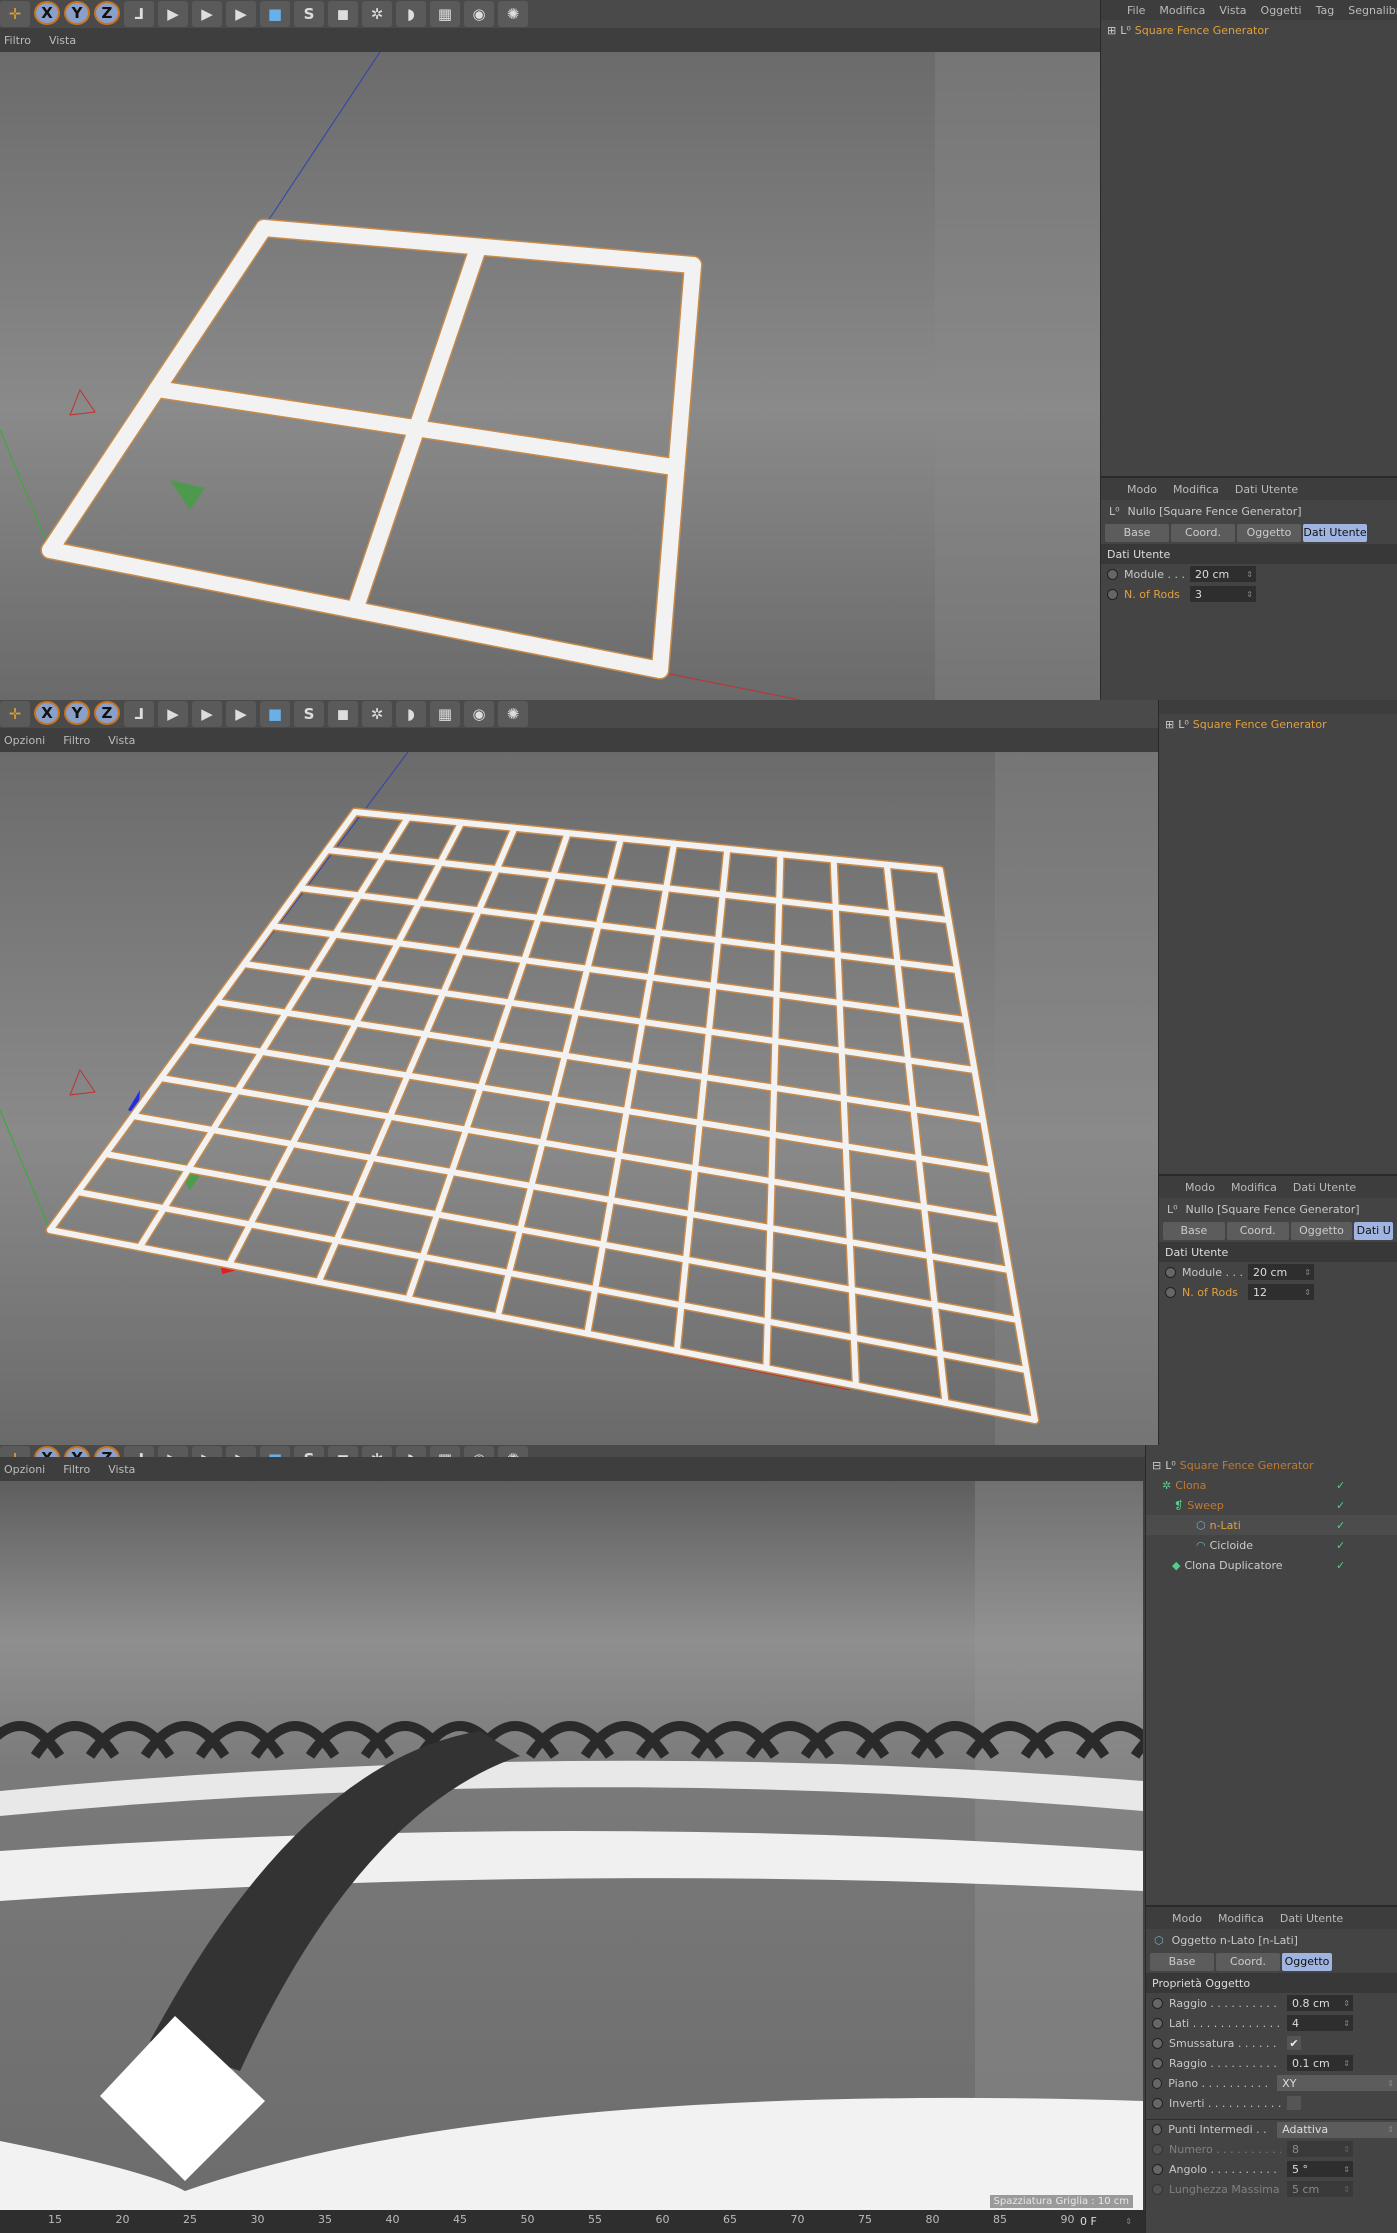 This screenshot has height=2233, width=1397. What do you see at coordinates (1249, 30) in the screenshot?
I see `object-row: ⊞ L⁰ Square Fence Generator` at bounding box center [1249, 30].